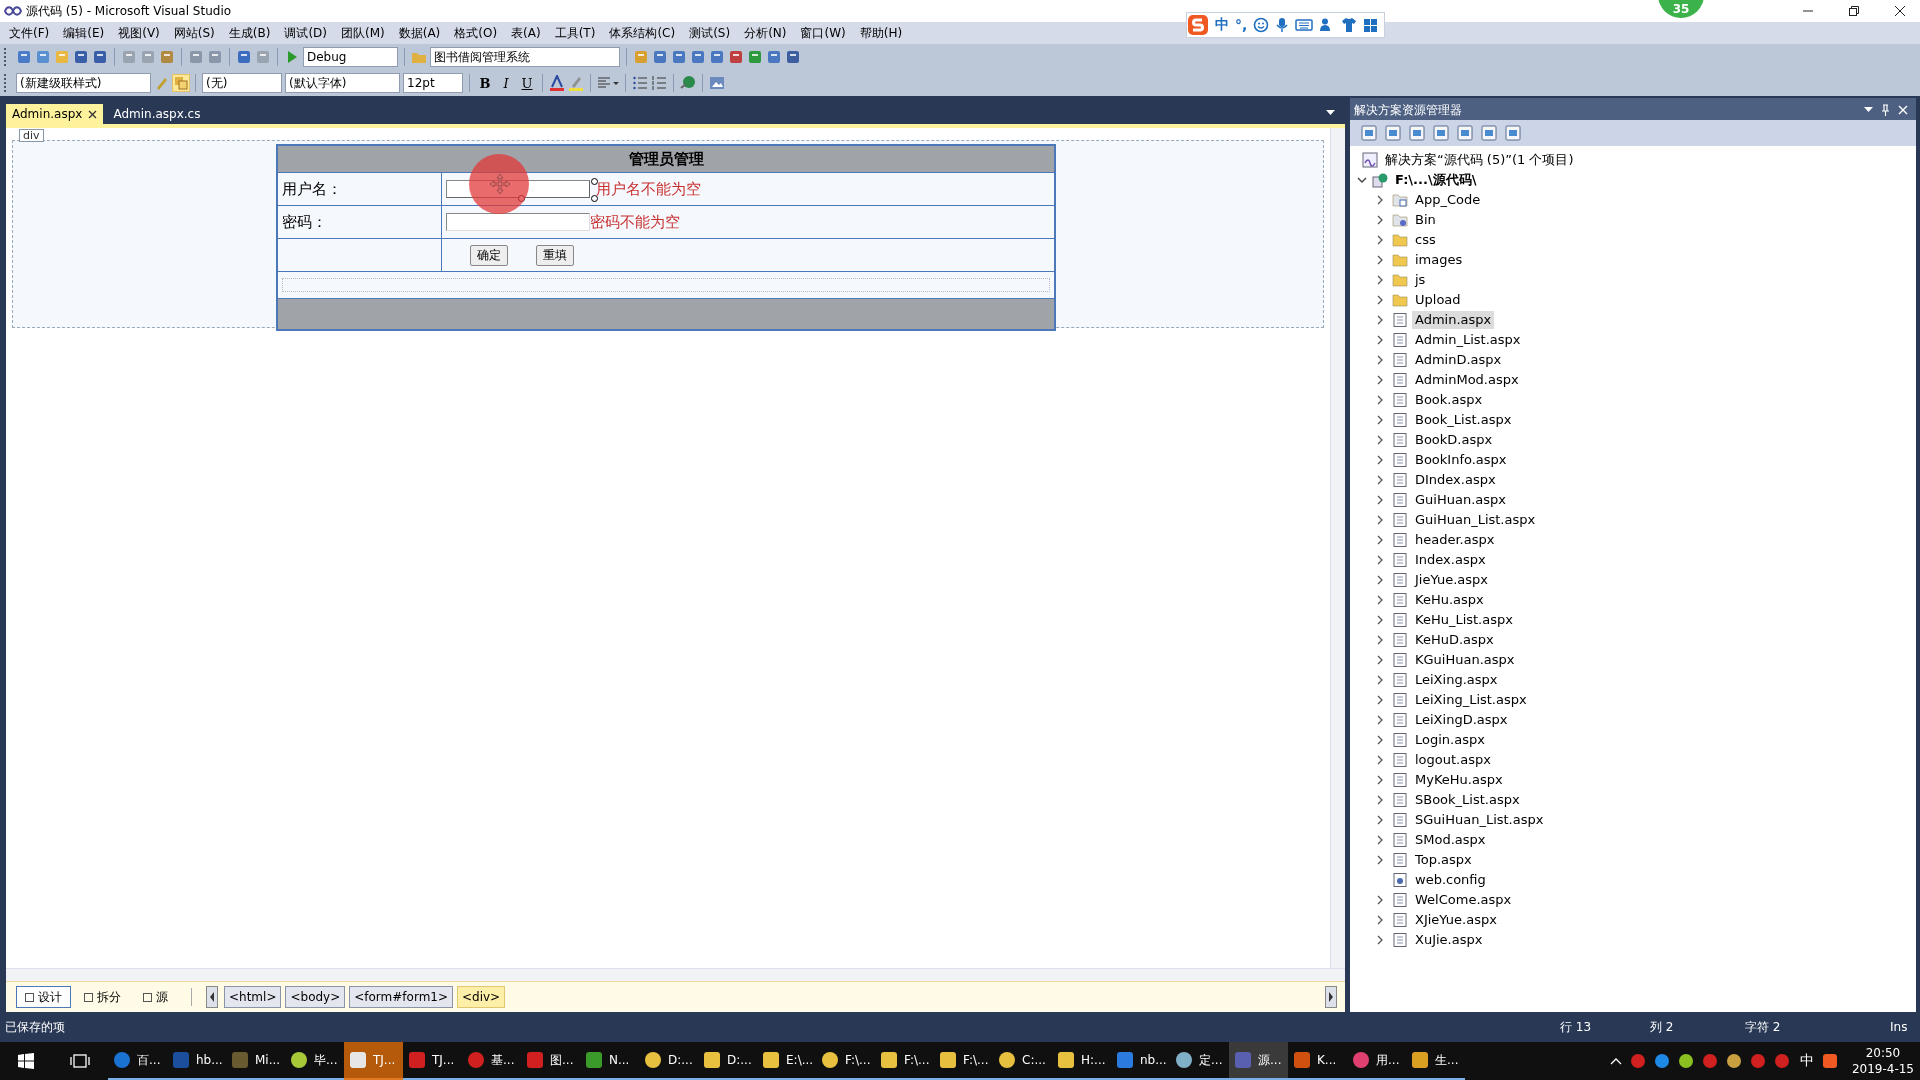 This screenshot has width=1920, height=1080. What do you see at coordinates (1449, 940) in the screenshot?
I see `tree-item: XuJie.aspx` at bounding box center [1449, 940].